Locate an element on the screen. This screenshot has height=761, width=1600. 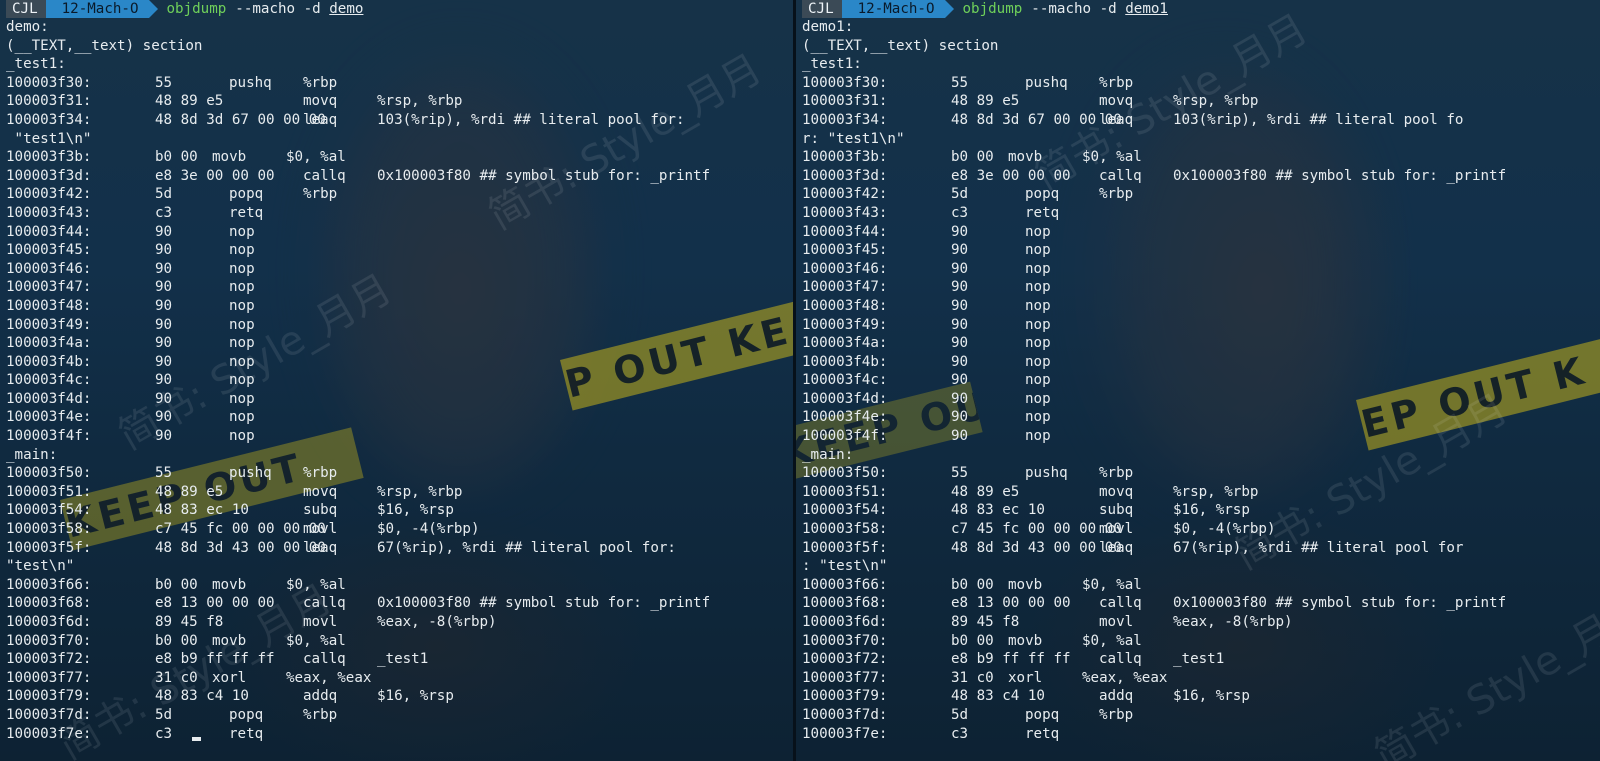
address: 100003f48: is located at coordinates (49, 305).